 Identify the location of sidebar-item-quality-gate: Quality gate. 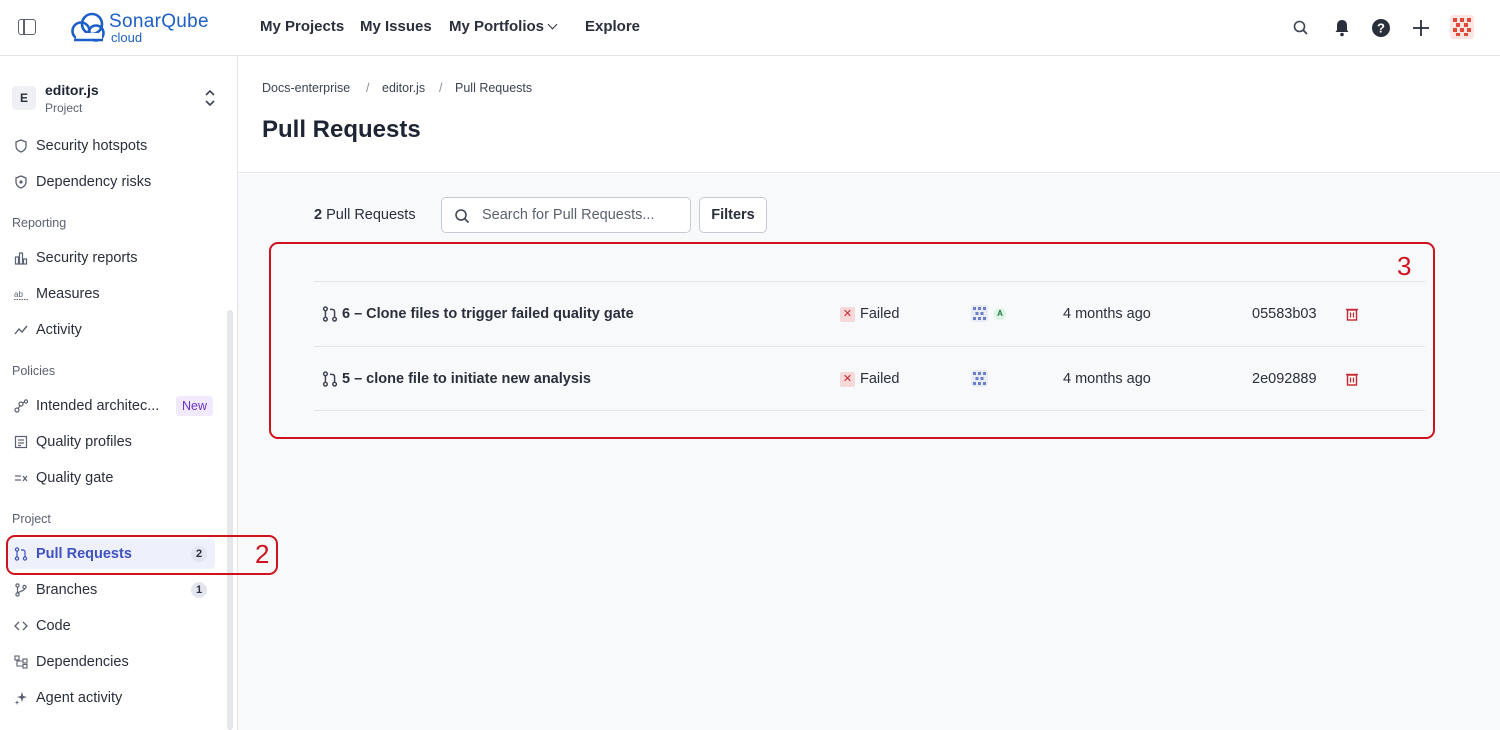
(110, 478).